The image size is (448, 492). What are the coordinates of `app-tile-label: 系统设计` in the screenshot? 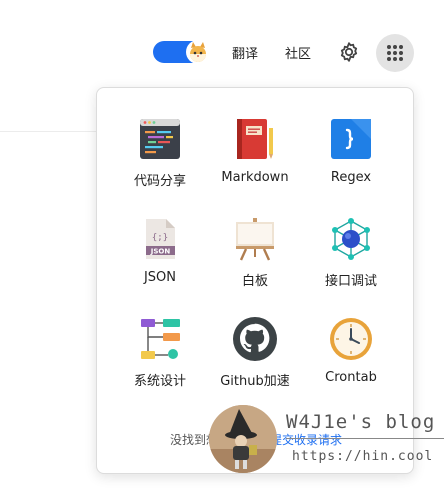 It's located at (159, 381).